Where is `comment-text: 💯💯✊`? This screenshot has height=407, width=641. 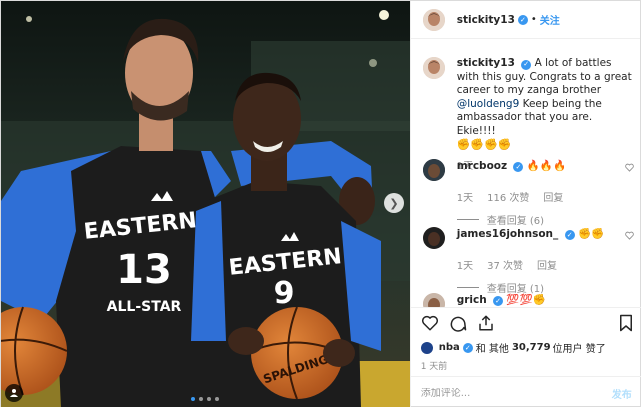 comment-text: 💯💯✊ is located at coordinates (526, 300).